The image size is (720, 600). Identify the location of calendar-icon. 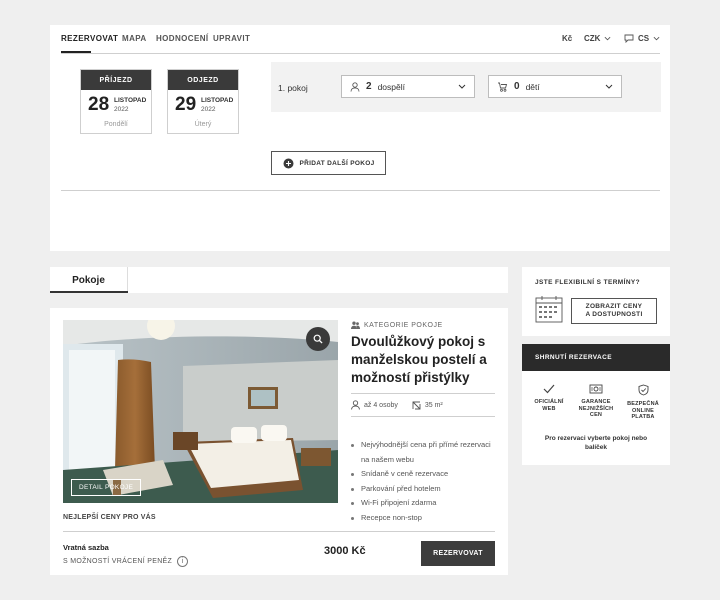
(549, 309).